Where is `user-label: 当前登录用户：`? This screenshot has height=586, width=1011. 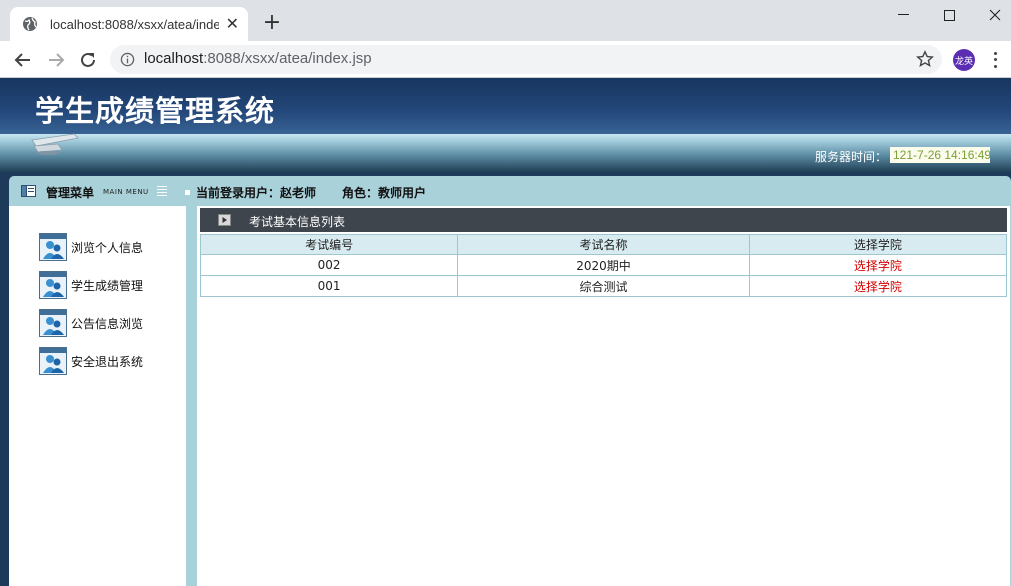 user-label: 当前登录用户： is located at coordinates (238, 193).